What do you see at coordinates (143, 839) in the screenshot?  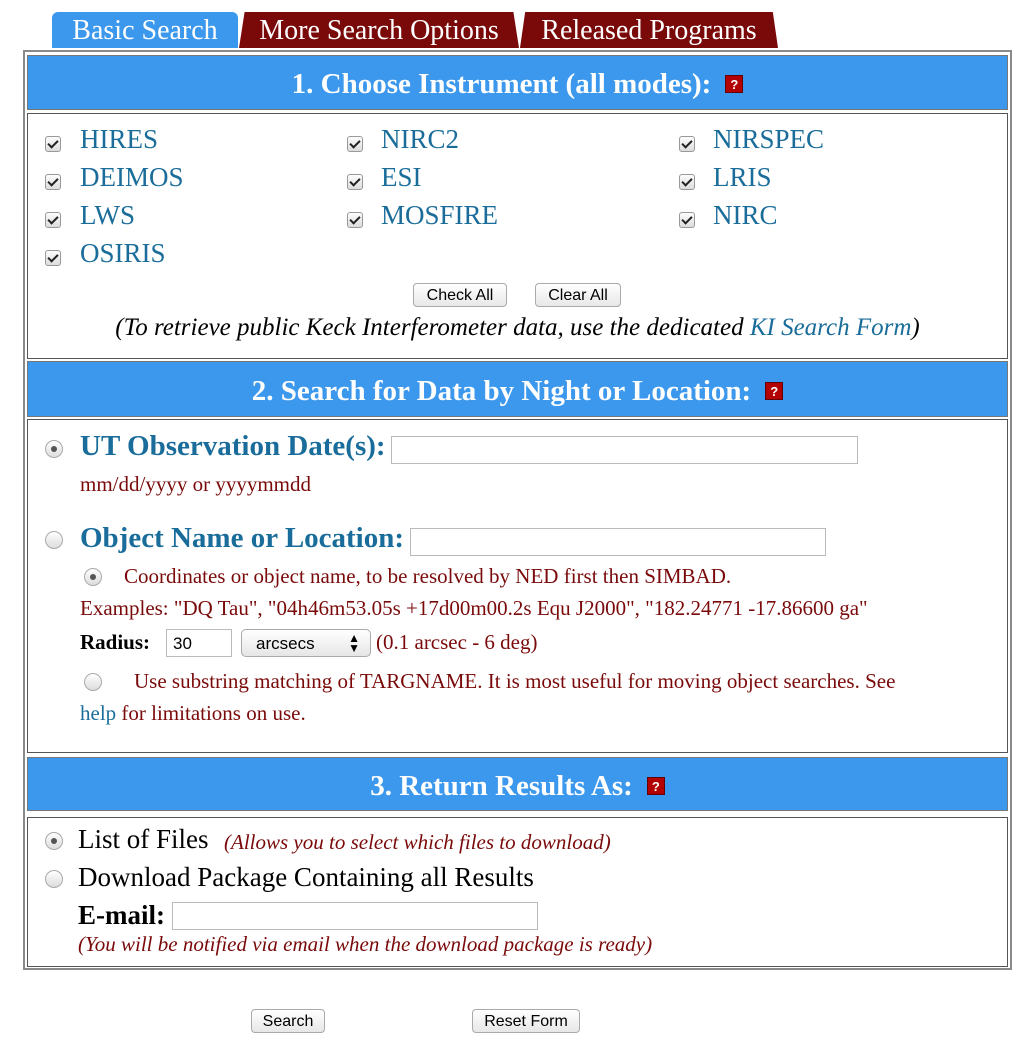 I see `list-of-files-label: List of Files` at bounding box center [143, 839].